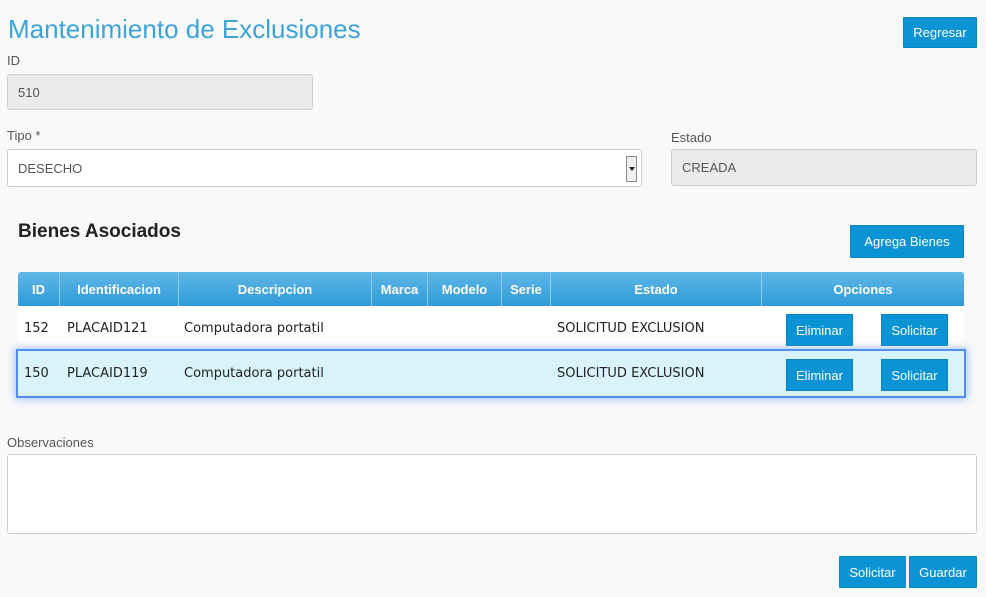 The image size is (986, 597). What do you see at coordinates (709, 167) in the screenshot?
I see `estado-value: CREADA` at bounding box center [709, 167].